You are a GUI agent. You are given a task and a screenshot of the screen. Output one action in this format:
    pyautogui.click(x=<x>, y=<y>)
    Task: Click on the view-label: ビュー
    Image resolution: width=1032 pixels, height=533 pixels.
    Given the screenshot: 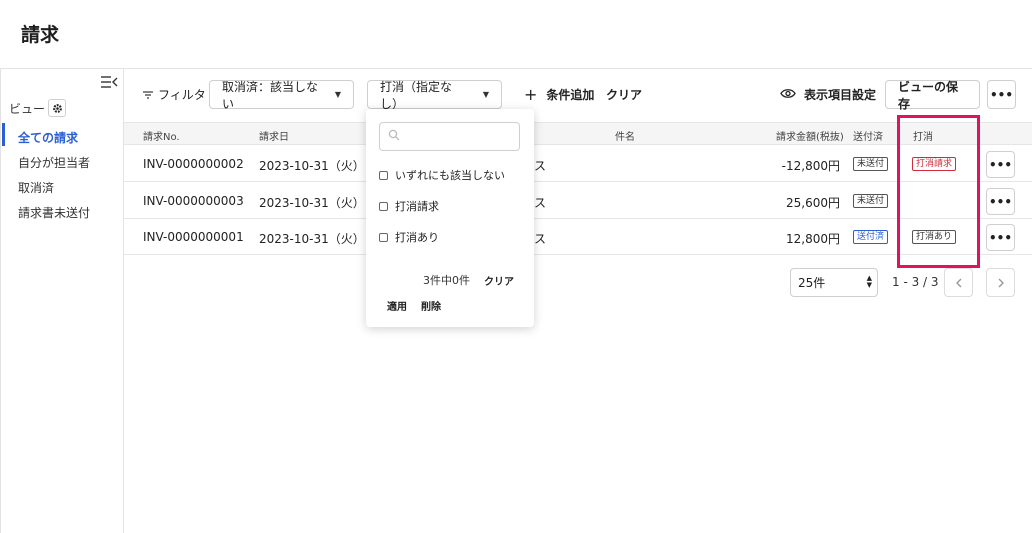 What is the action you would take?
    pyautogui.click(x=27, y=109)
    